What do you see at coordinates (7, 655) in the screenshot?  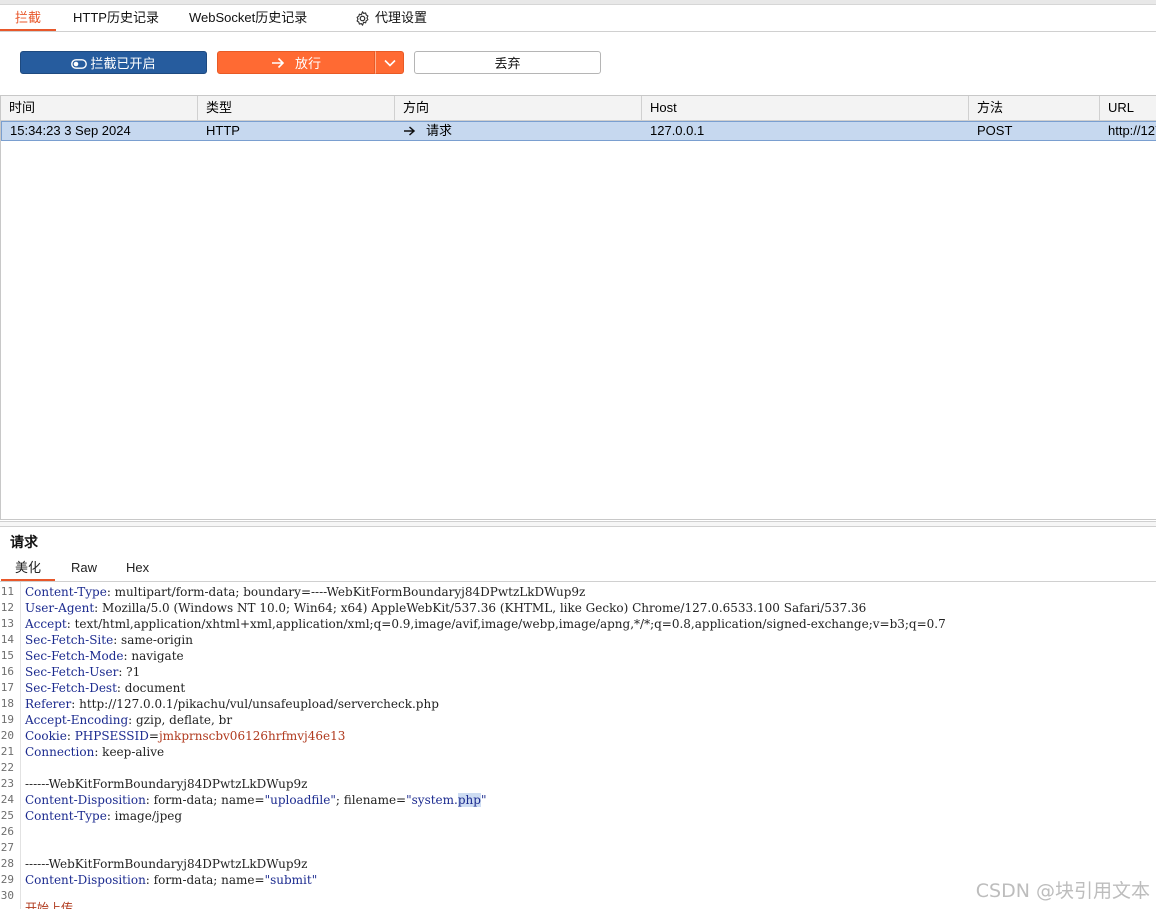 I see `line-number: 15` at bounding box center [7, 655].